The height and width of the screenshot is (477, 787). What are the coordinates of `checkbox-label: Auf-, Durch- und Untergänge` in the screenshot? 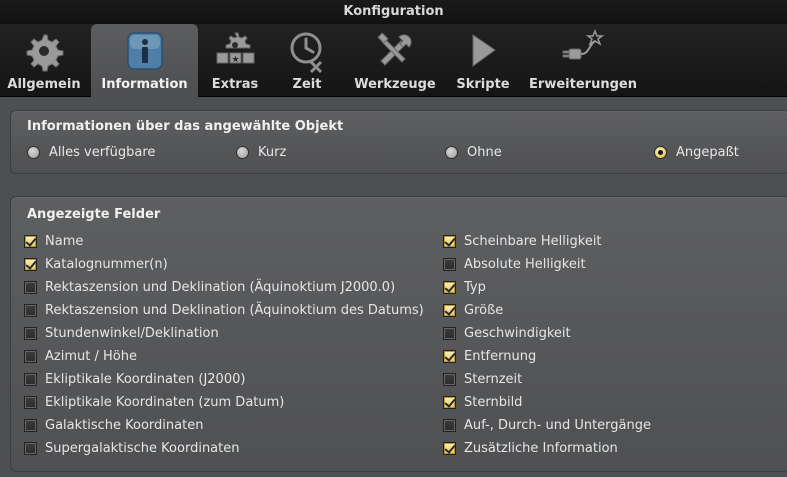 It's located at (558, 425).